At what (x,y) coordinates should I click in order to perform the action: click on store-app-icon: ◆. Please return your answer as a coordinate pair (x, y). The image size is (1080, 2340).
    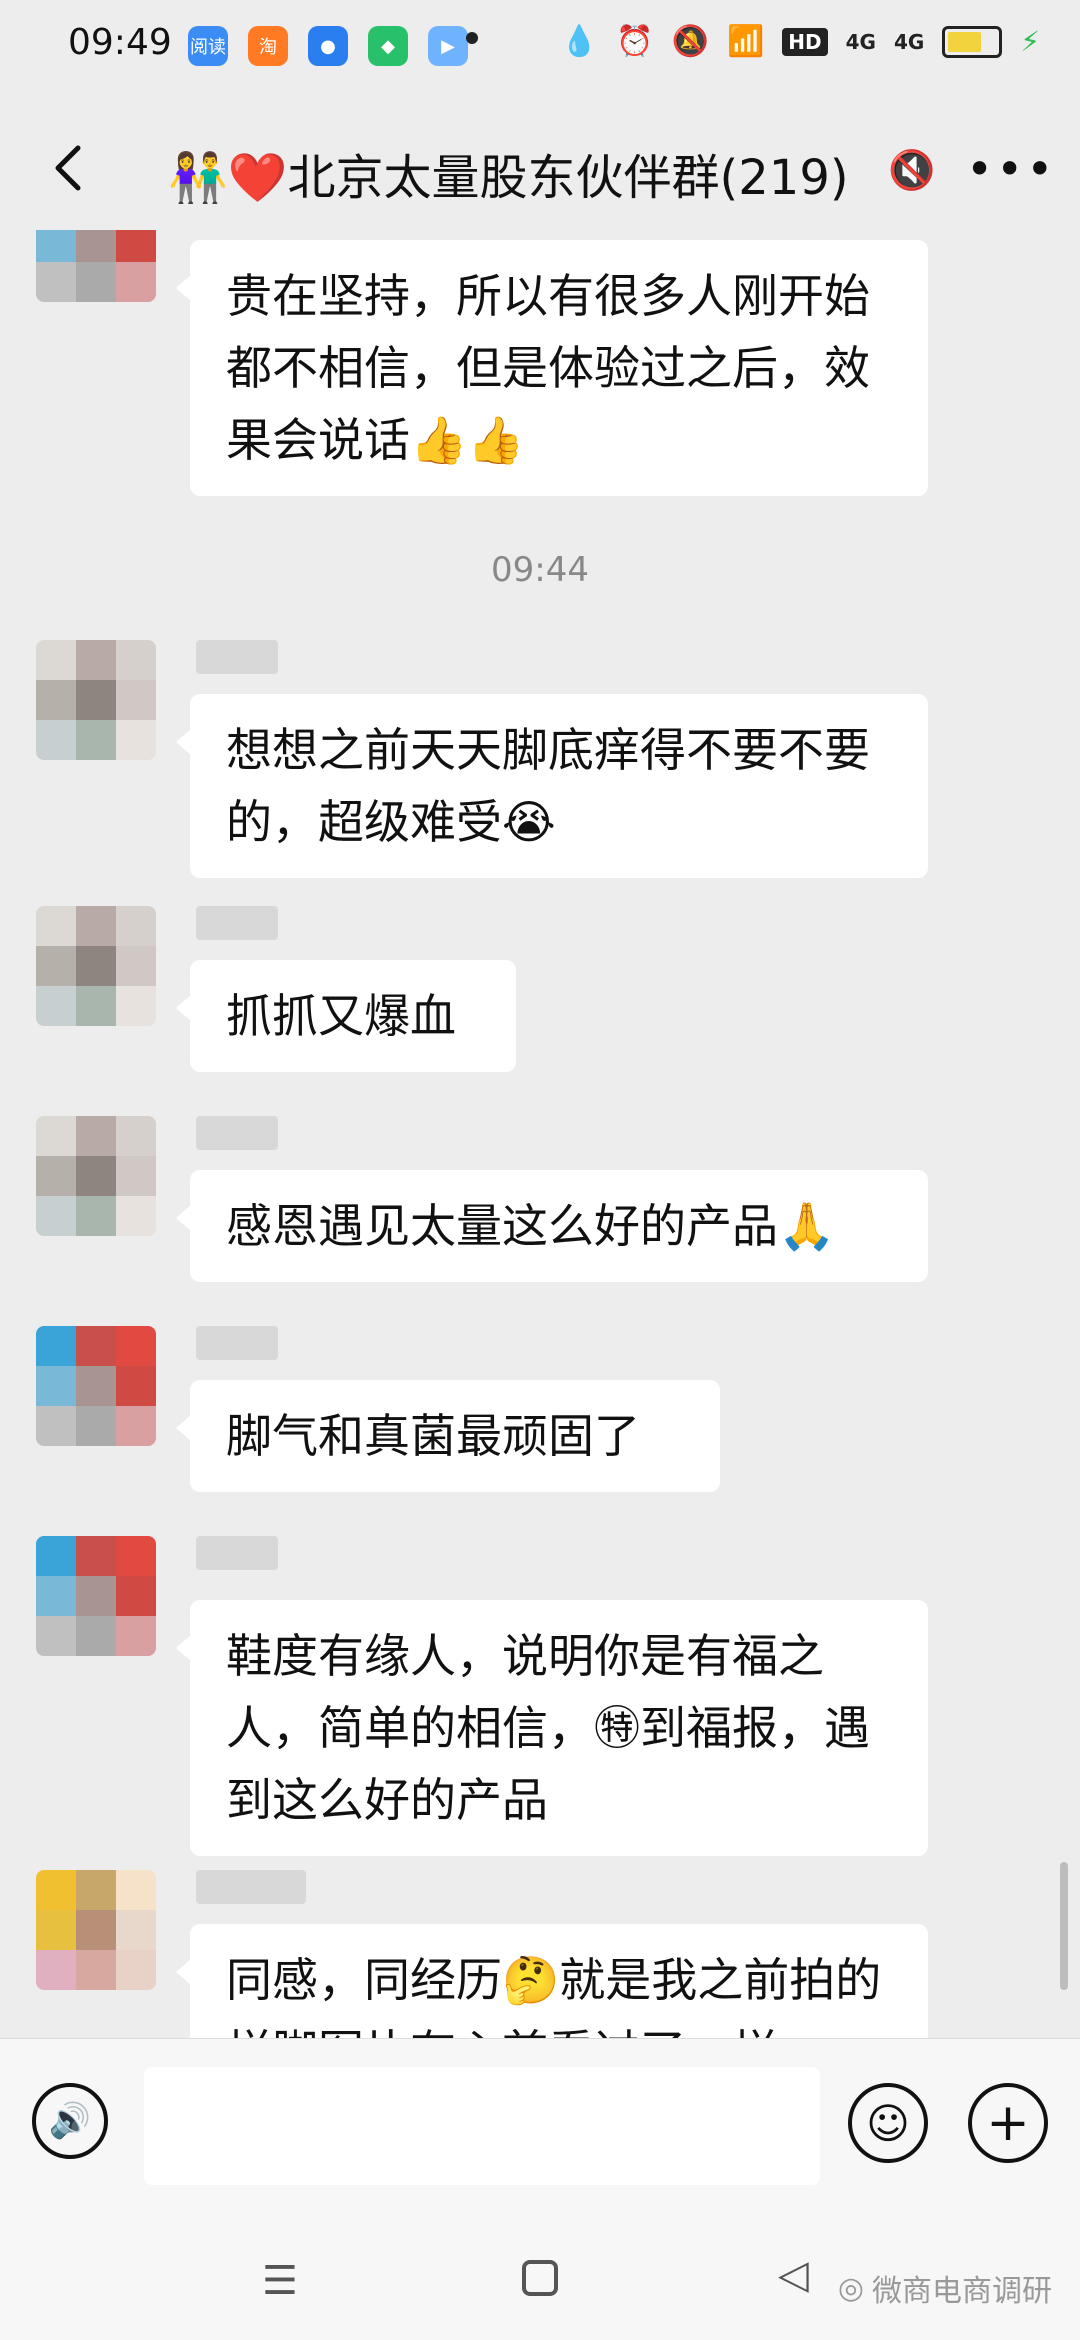
    Looking at the image, I should click on (388, 46).